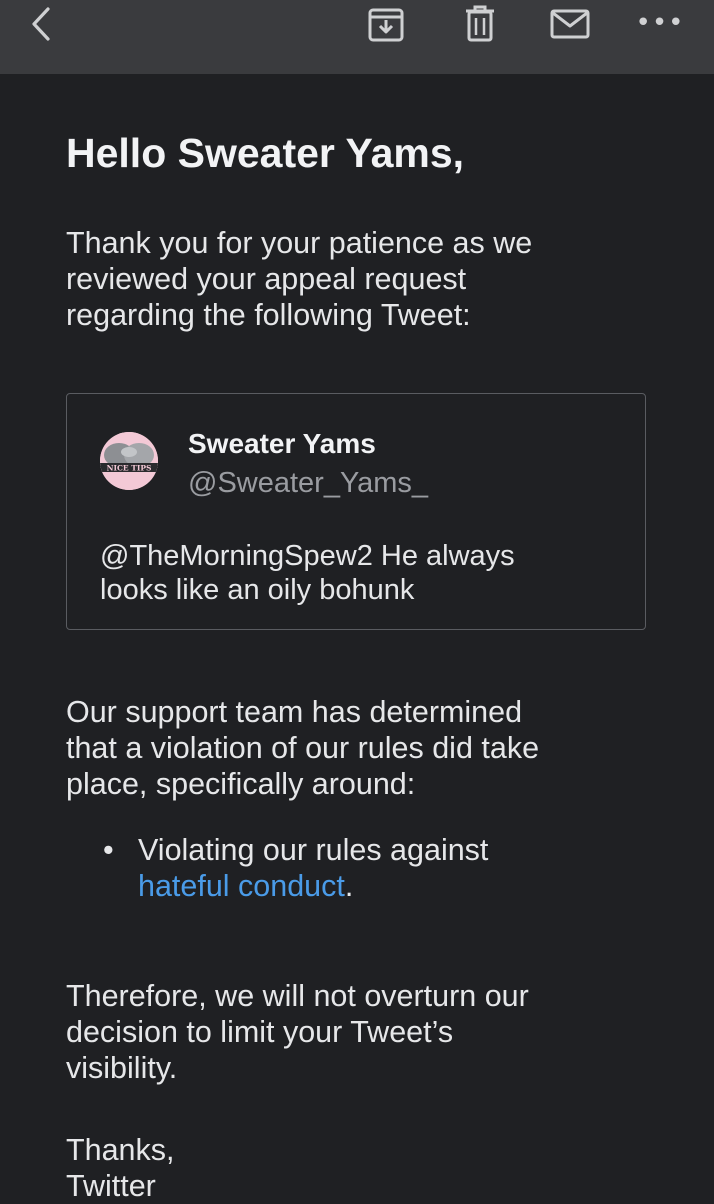 The height and width of the screenshot is (1204, 714). I want to click on avatar-logo-text: NICE TIPS, so click(129, 468).